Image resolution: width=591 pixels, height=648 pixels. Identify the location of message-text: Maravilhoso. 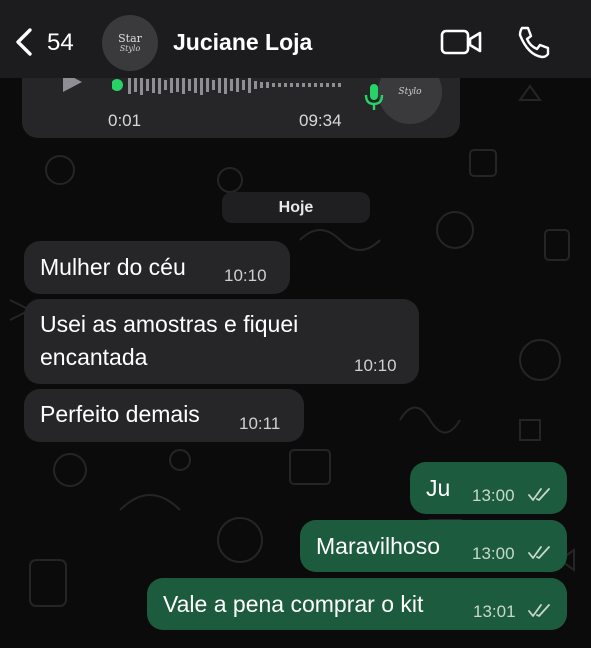
(378, 546).